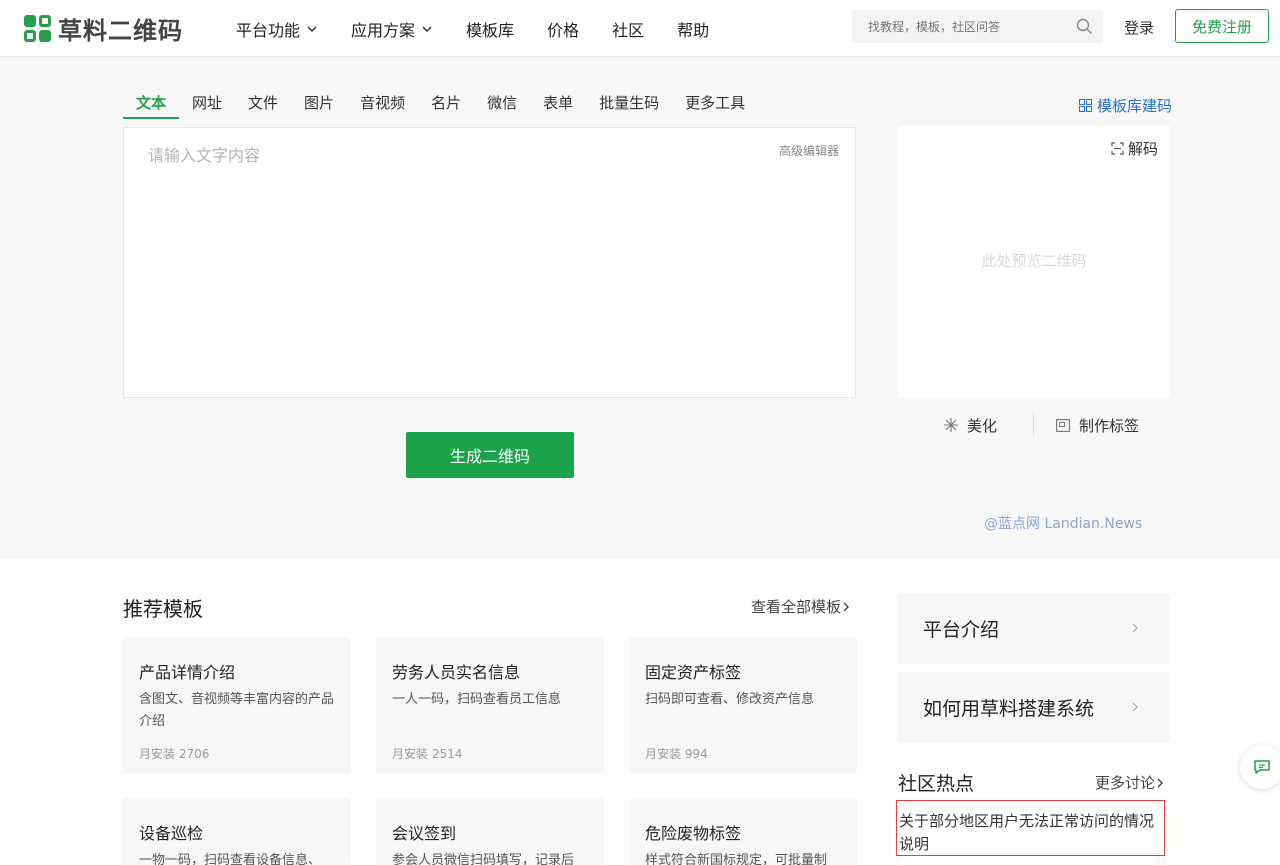 This screenshot has width=1280, height=865. I want to click on template-card: 固定资产标签 扫码即可查看、修改资产信息 月安装 994, so click(743, 705).